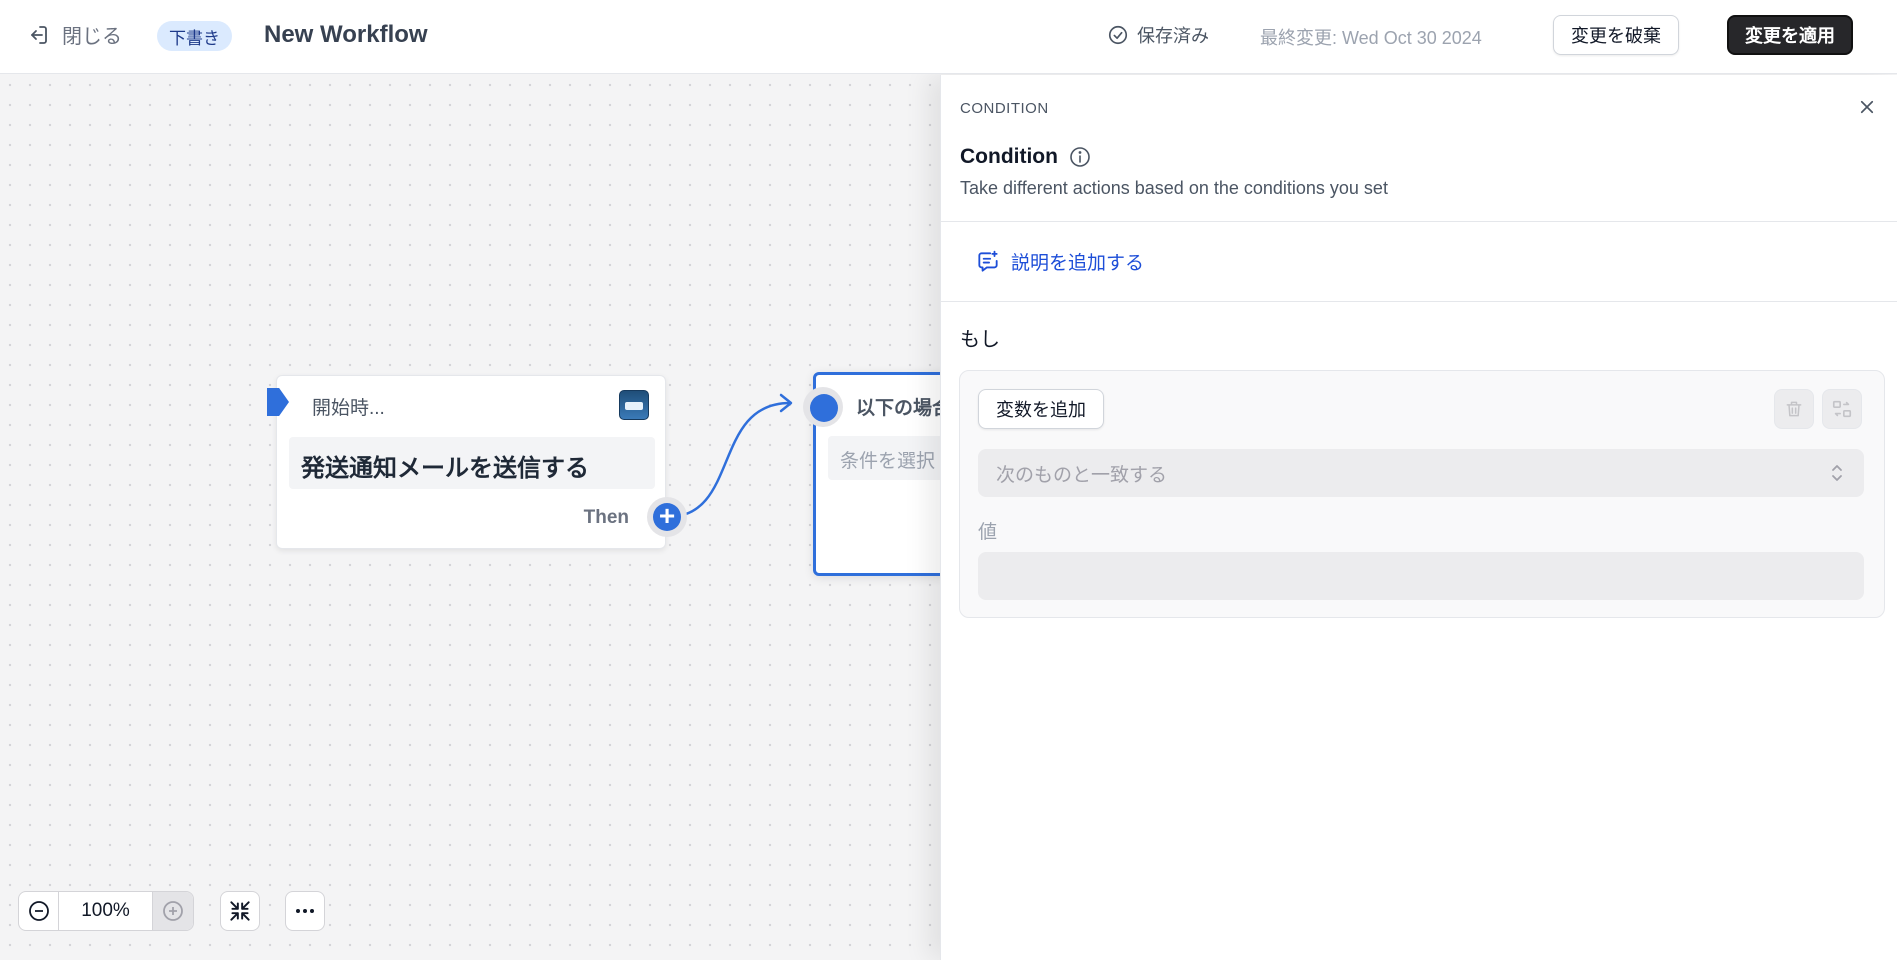 The width and height of the screenshot is (1897, 960). What do you see at coordinates (1080, 157) in the screenshot?
I see `info-icon` at bounding box center [1080, 157].